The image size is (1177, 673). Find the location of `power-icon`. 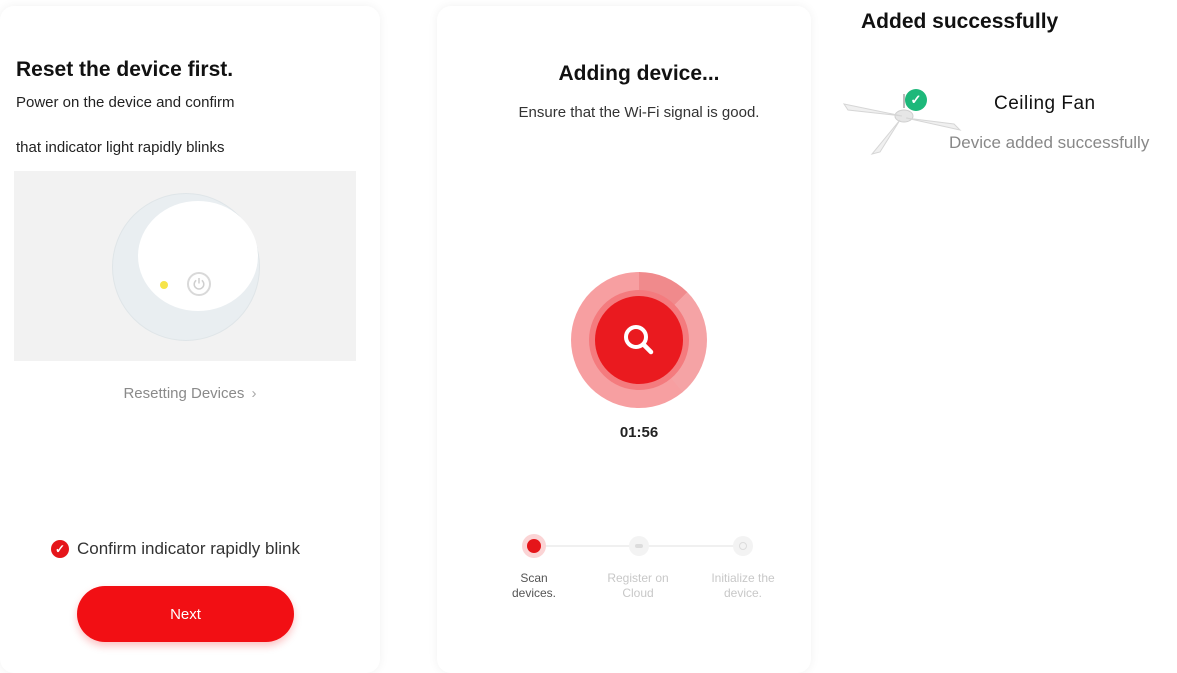

power-icon is located at coordinates (199, 284).